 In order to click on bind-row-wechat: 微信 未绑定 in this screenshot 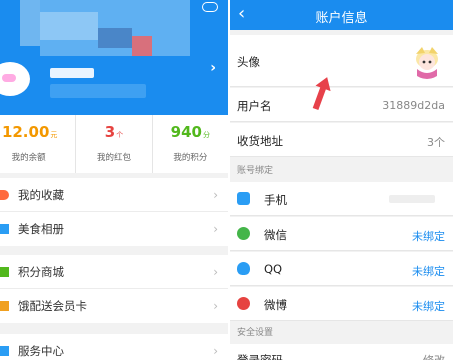, I will do `click(341, 234)`.